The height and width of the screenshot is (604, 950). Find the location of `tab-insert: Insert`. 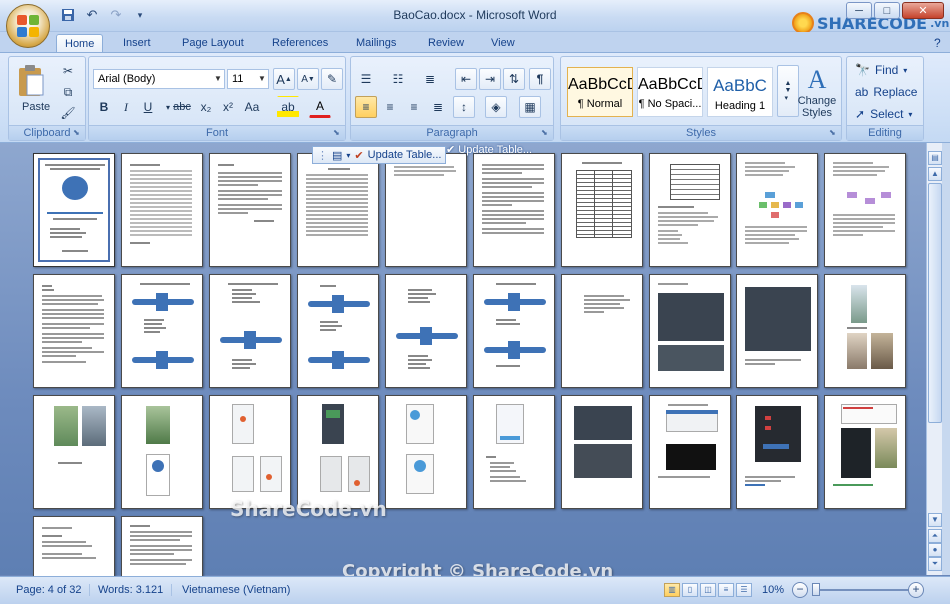

tab-insert: Insert is located at coordinates (137, 43).